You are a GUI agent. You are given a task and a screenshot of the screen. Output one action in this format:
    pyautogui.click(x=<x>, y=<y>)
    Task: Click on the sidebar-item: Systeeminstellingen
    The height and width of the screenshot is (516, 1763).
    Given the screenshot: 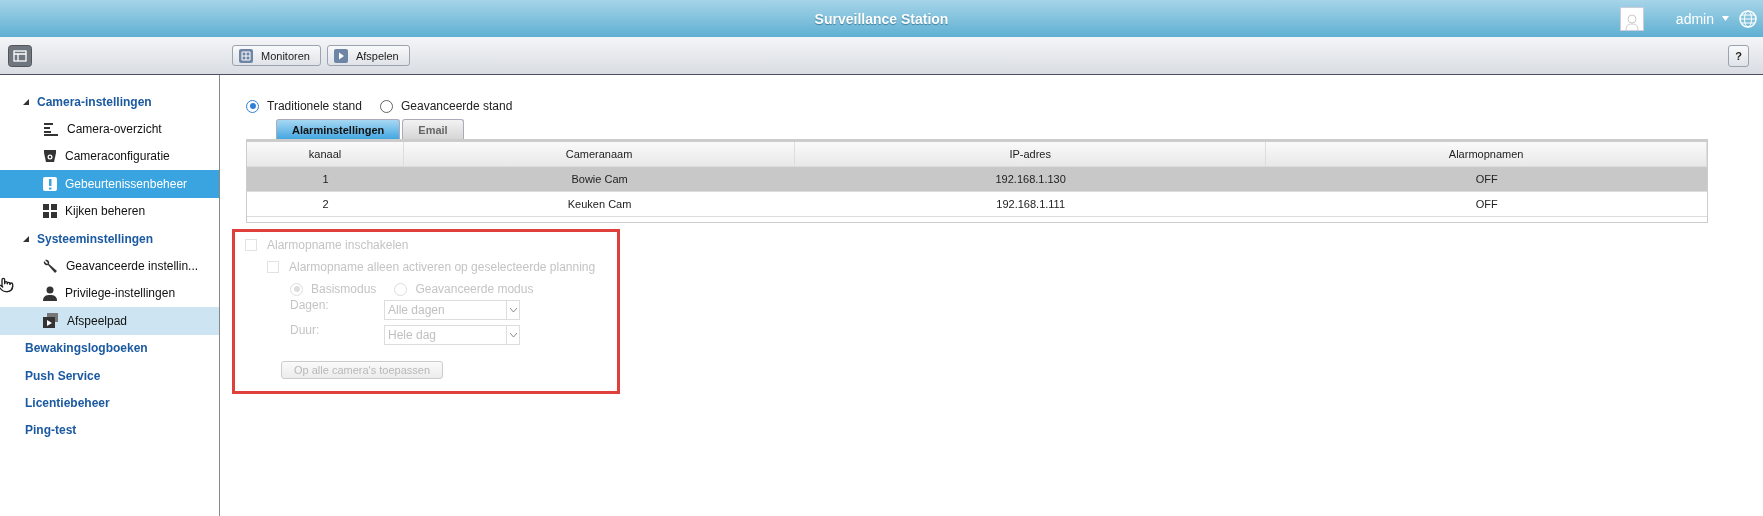 What is the action you would take?
    pyautogui.click(x=109, y=238)
    